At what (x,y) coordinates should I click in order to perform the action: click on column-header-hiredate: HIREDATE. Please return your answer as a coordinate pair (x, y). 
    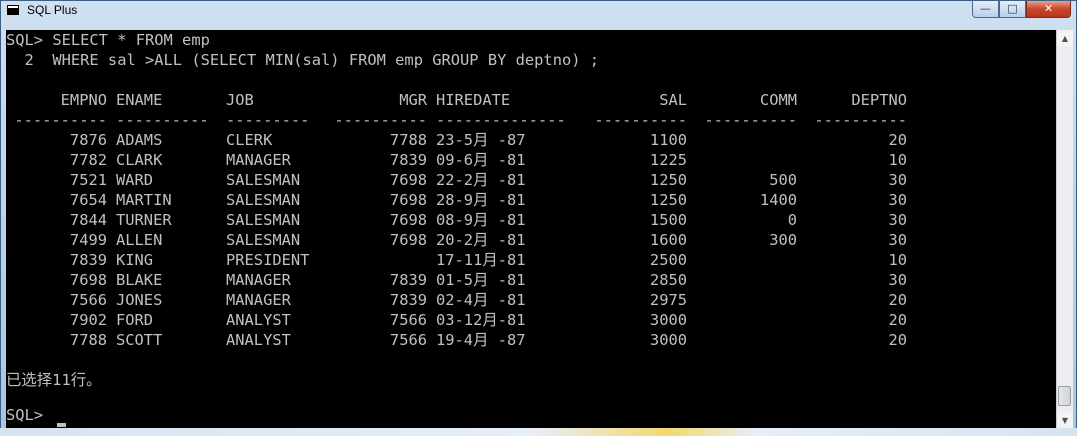
    Looking at the image, I should click on (473, 100).